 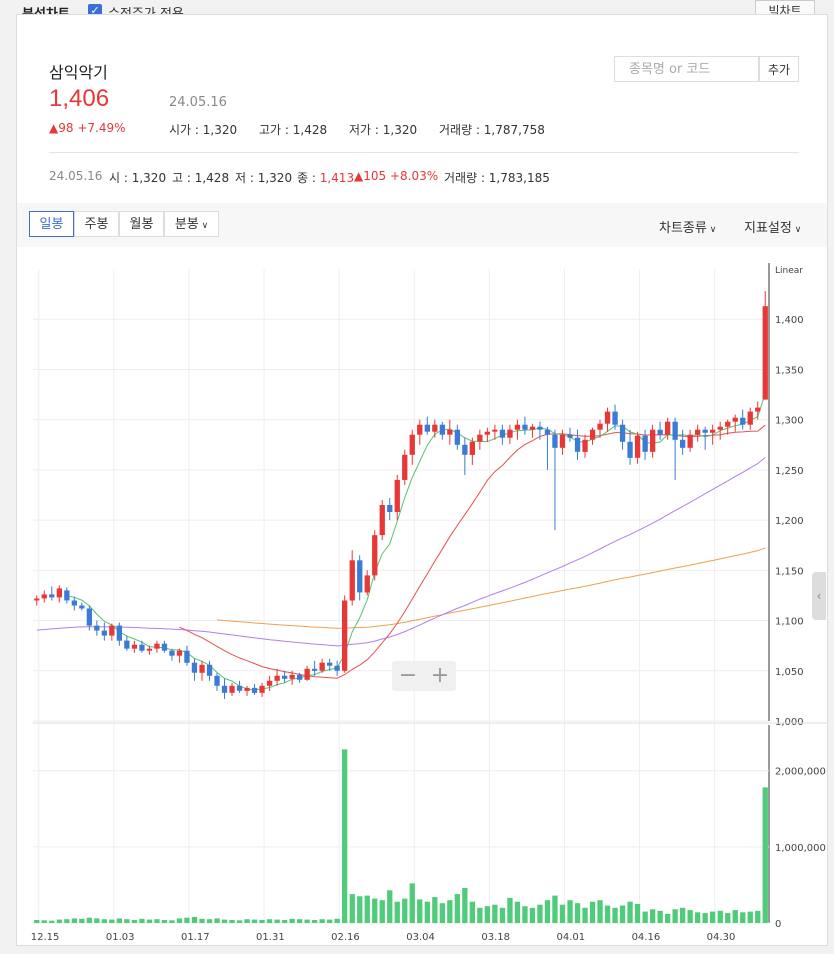 I want to click on stock-search-input: 종목명 or 코드, so click(x=686, y=69).